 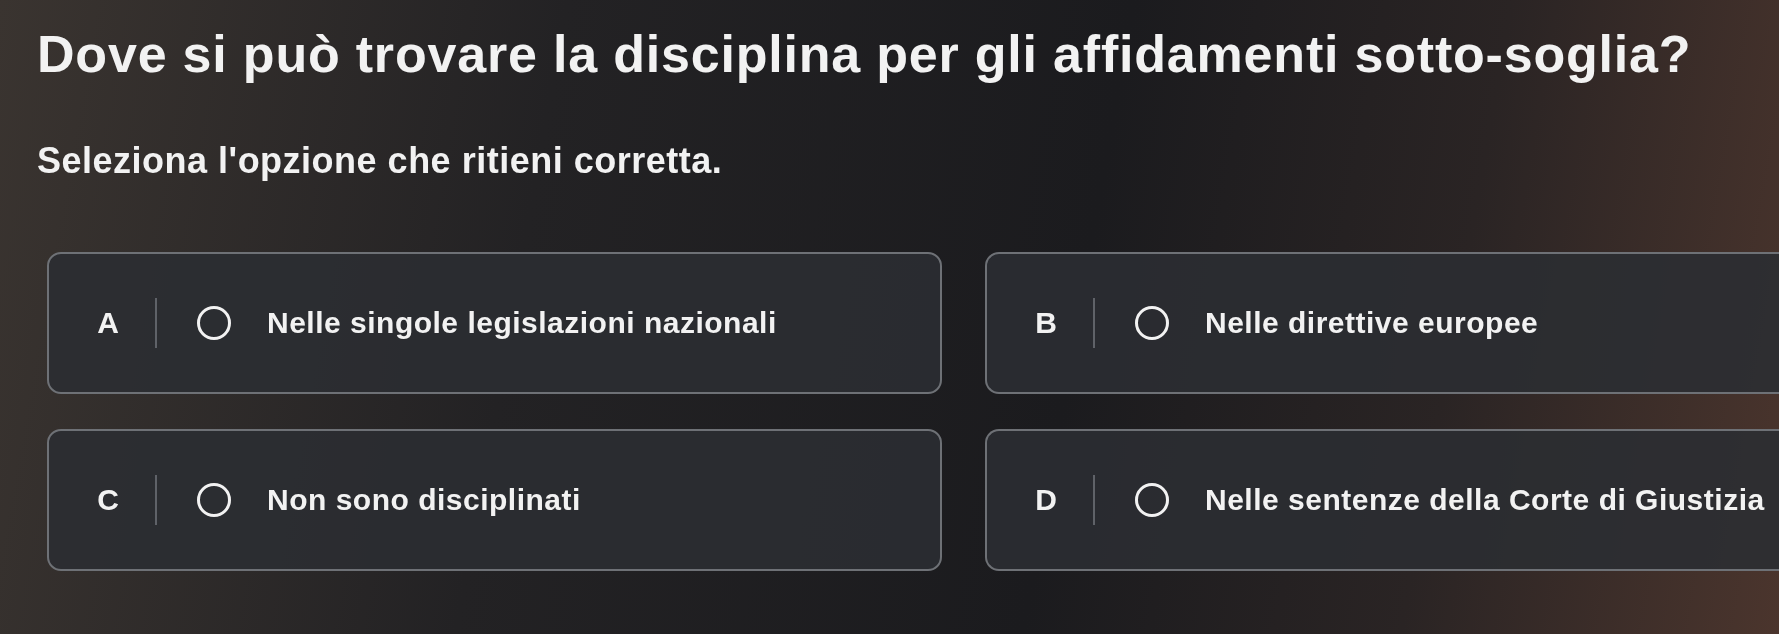 What do you see at coordinates (108, 500) in the screenshot?
I see `option-letter: C` at bounding box center [108, 500].